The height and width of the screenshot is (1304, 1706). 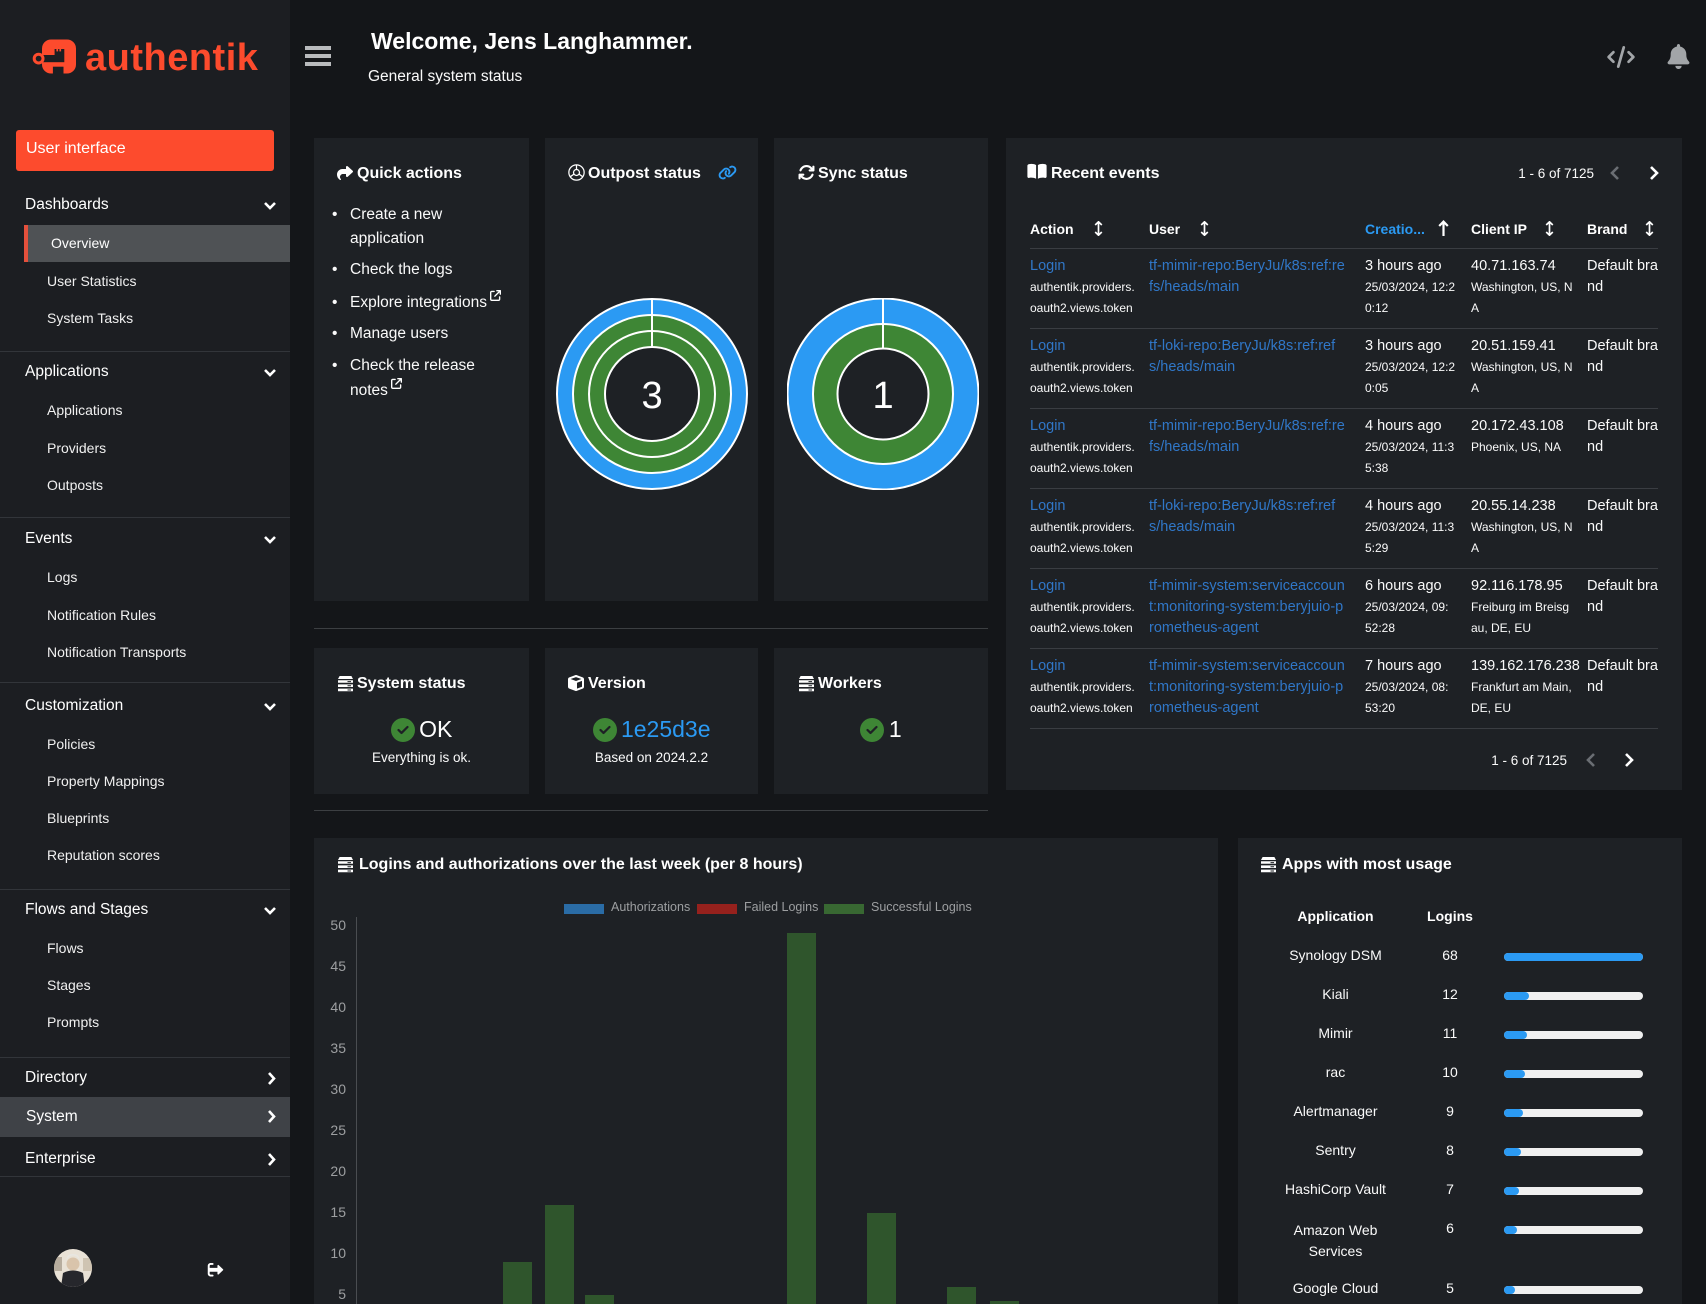 I want to click on svg-text: 3, so click(x=651, y=396).